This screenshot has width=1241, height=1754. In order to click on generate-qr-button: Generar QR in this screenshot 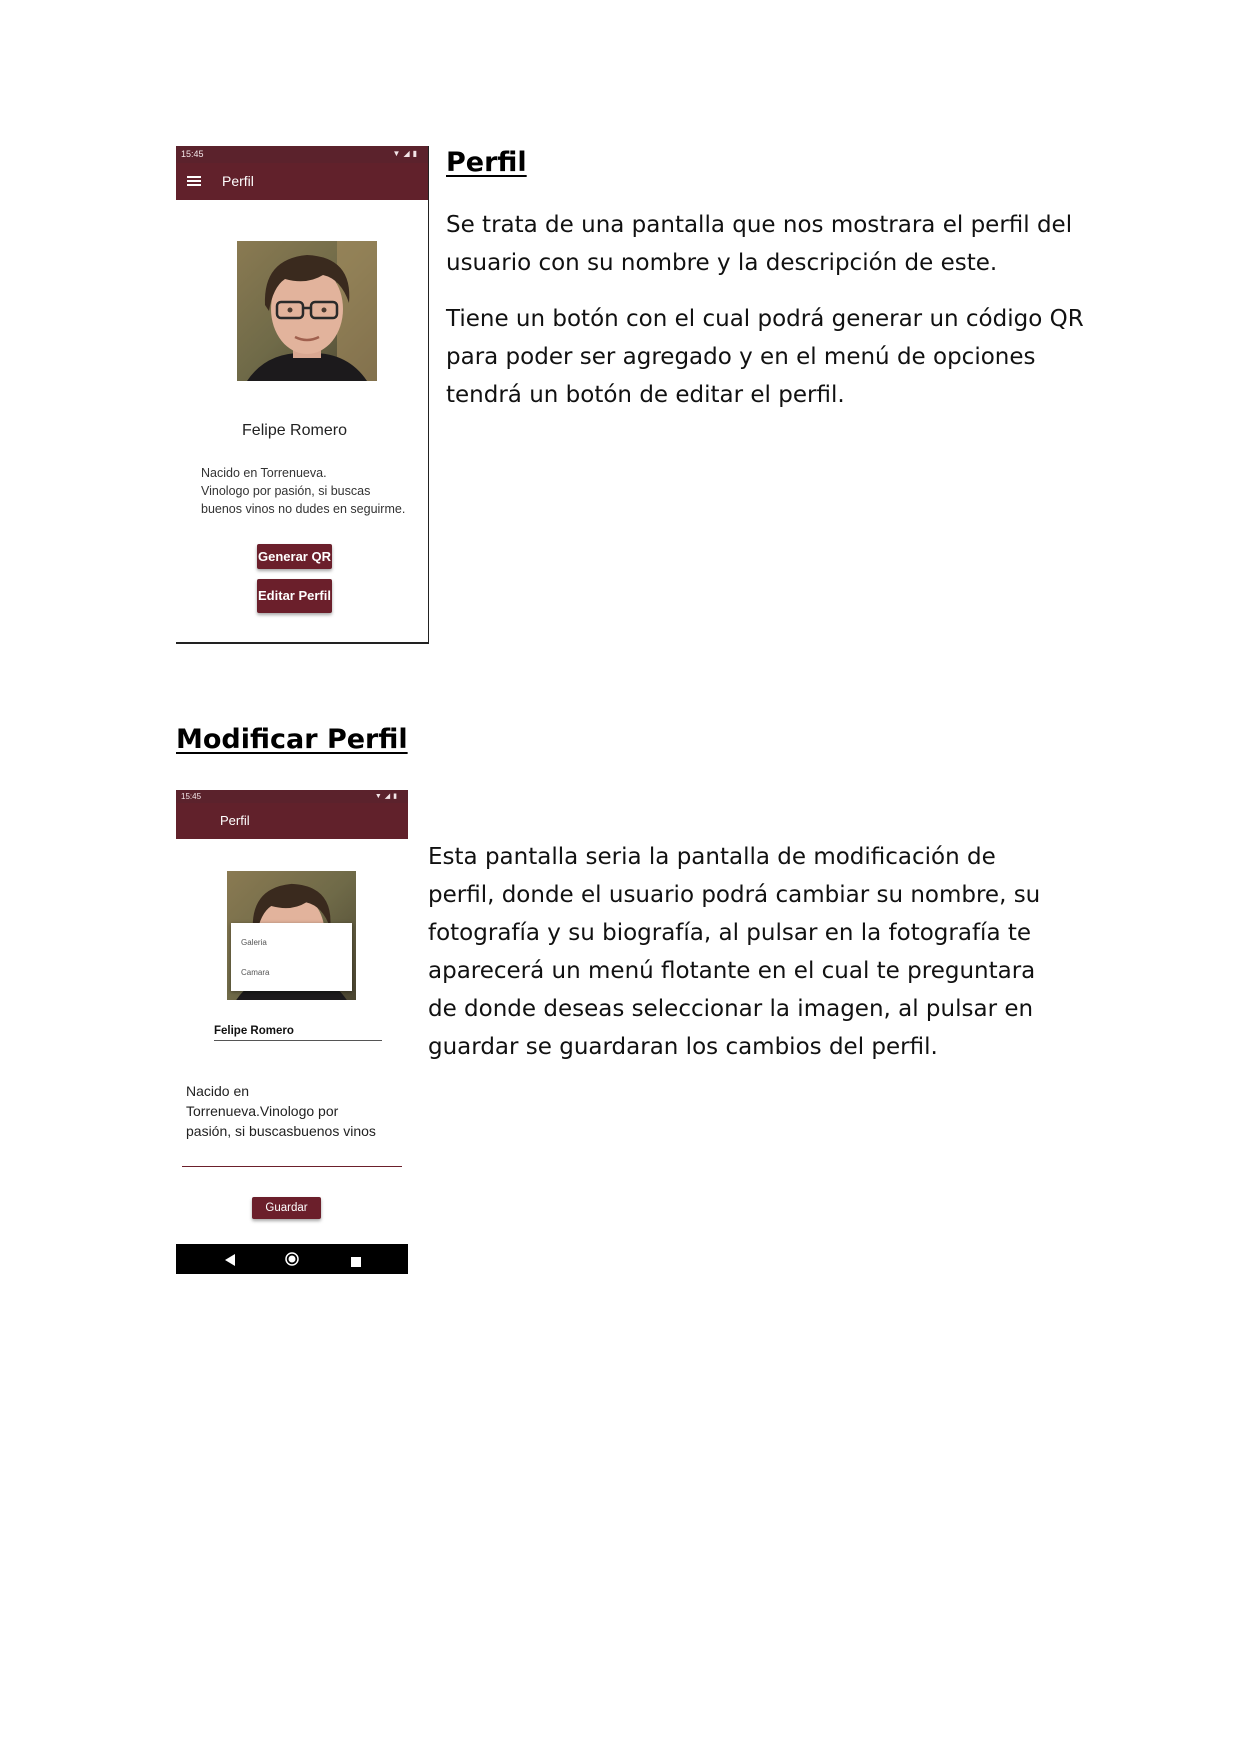, I will do `click(294, 556)`.